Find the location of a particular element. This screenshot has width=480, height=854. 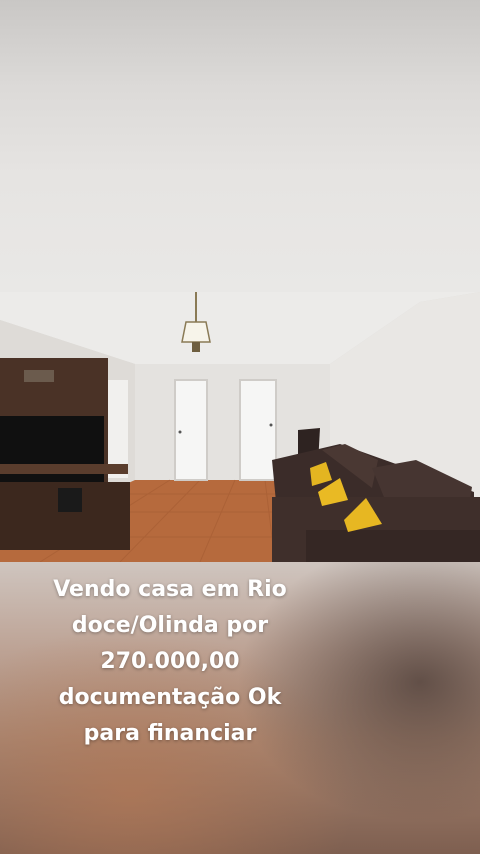

caption-price: 270.000,00 is located at coordinates (170, 661).